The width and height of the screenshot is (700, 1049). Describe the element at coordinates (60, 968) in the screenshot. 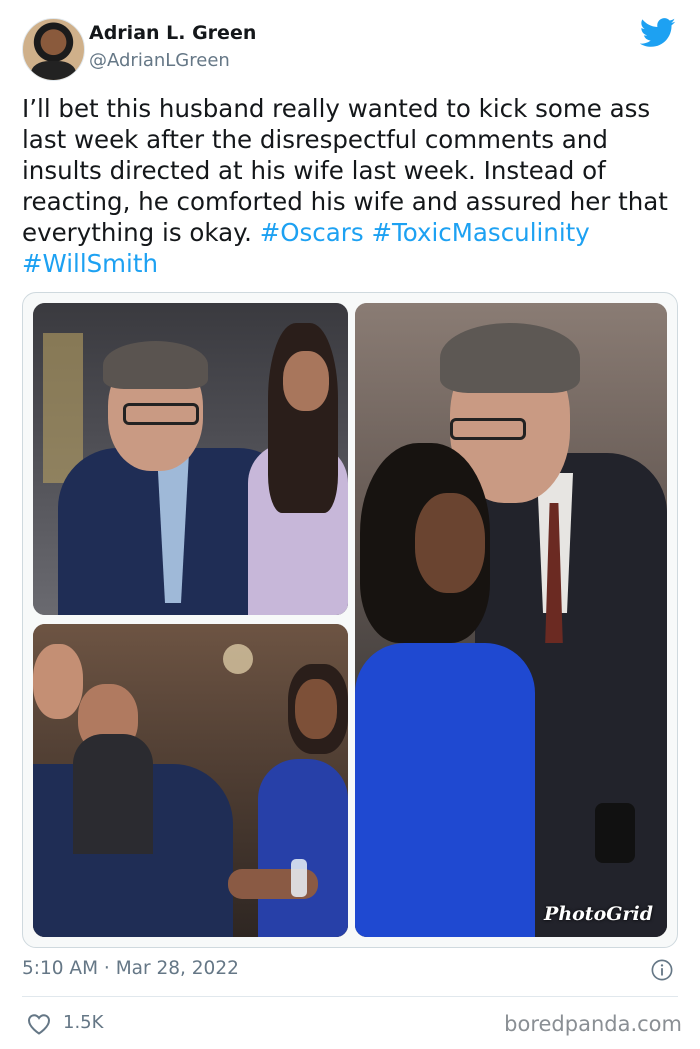

I see `tweet-time: 5:10 AM` at that location.